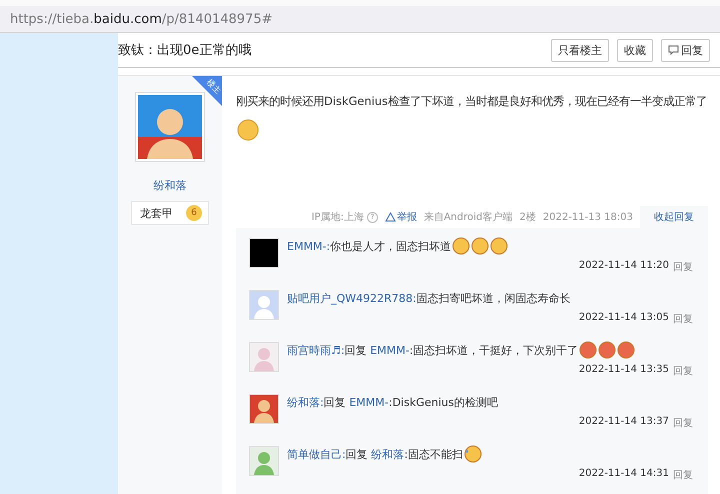  What do you see at coordinates (316, 350) in the screenshot?
I see `user-link: 雨宫時雨♬:` at bounding box center [316, 350].